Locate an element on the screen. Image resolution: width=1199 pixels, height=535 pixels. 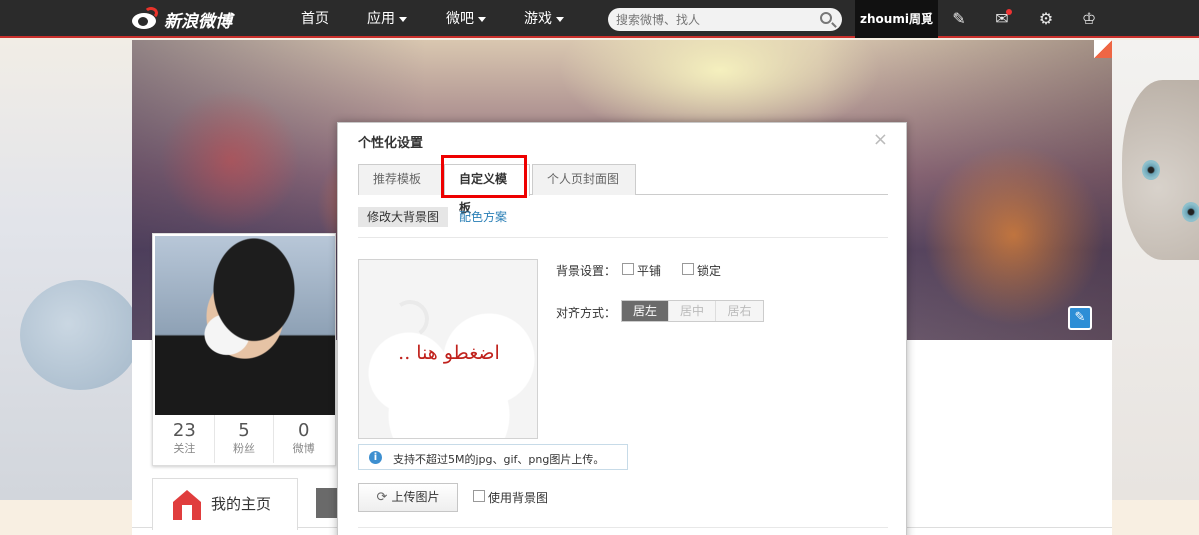
username-link: zhoumi周覓 is located at coordinates (896, 19).